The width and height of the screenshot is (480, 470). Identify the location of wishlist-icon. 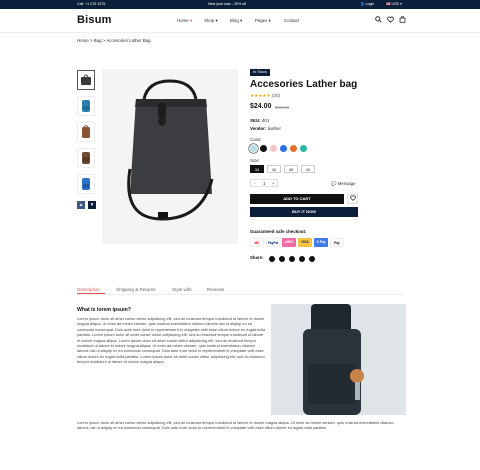
(390, 20).